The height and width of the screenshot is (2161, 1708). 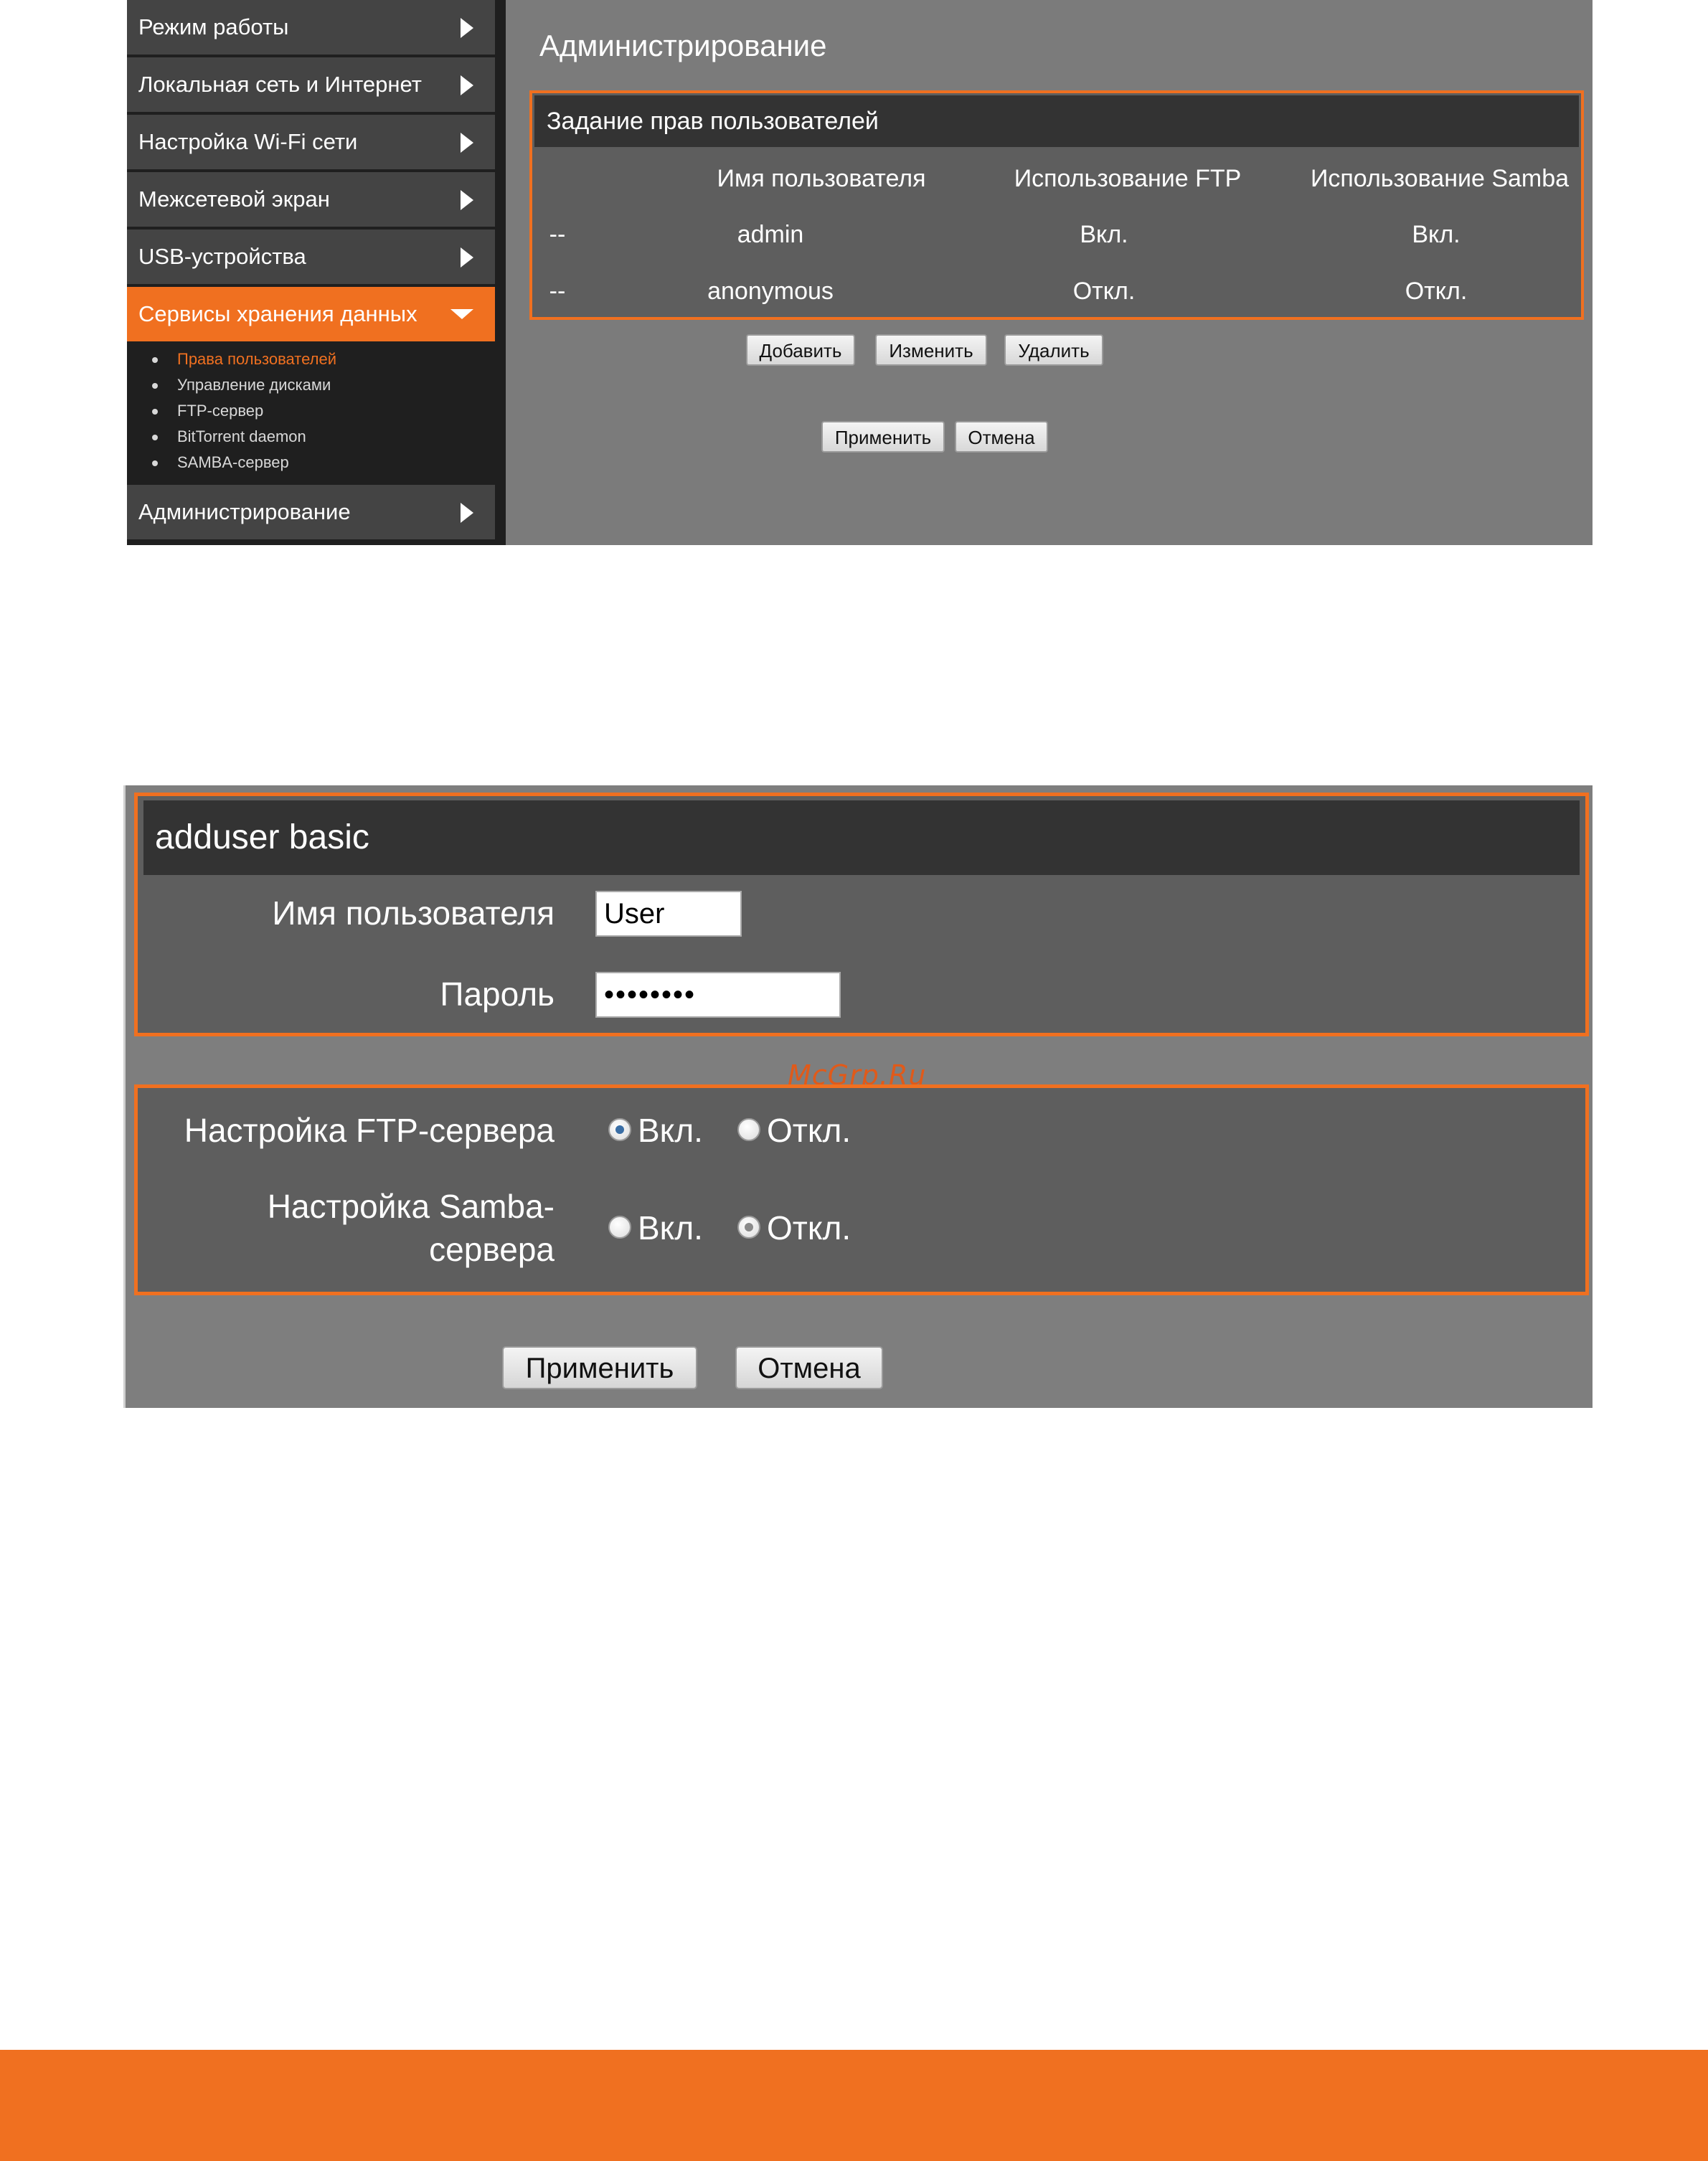 I want to click on ftp-on-radio, so click(x=619, y=1129).